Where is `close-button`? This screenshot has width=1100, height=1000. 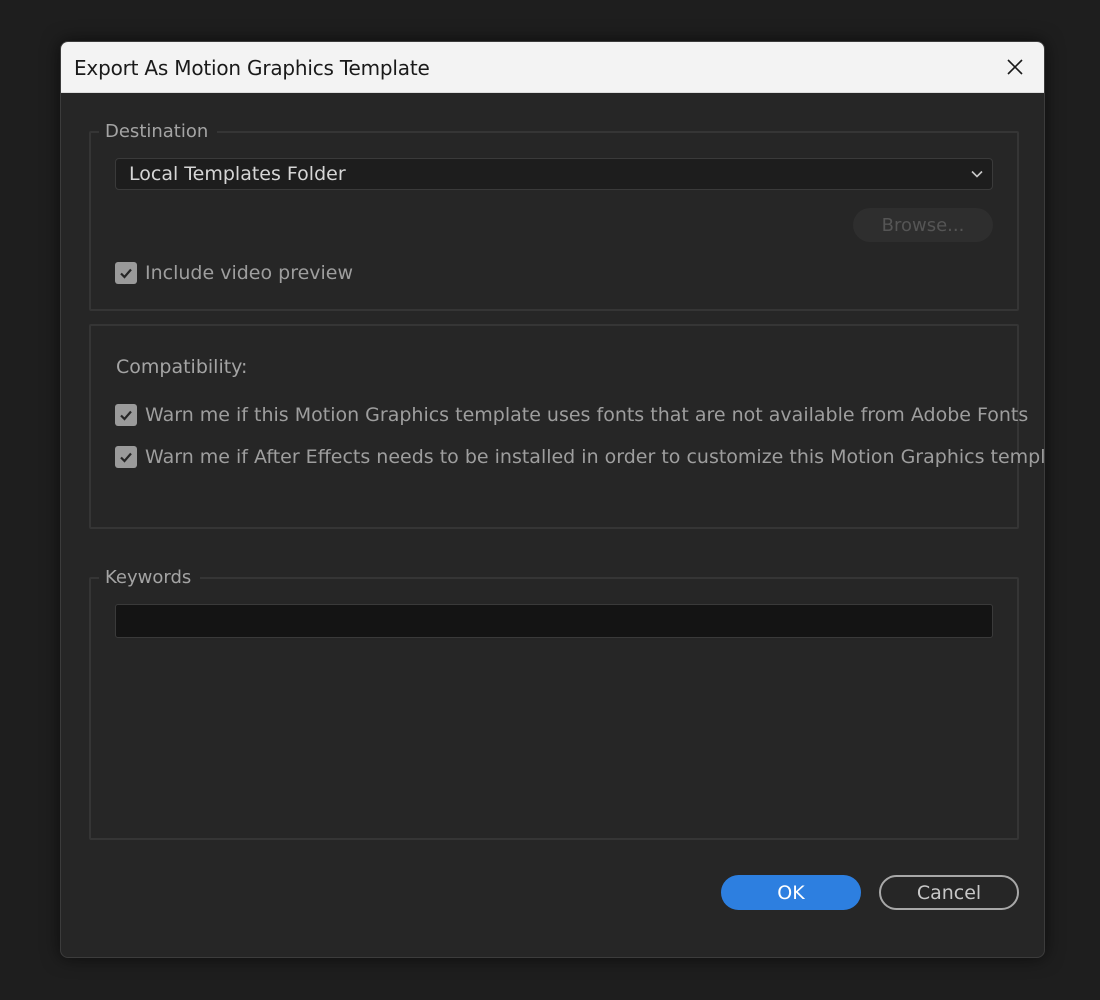 close-button is located at coordinates (1015, 67).